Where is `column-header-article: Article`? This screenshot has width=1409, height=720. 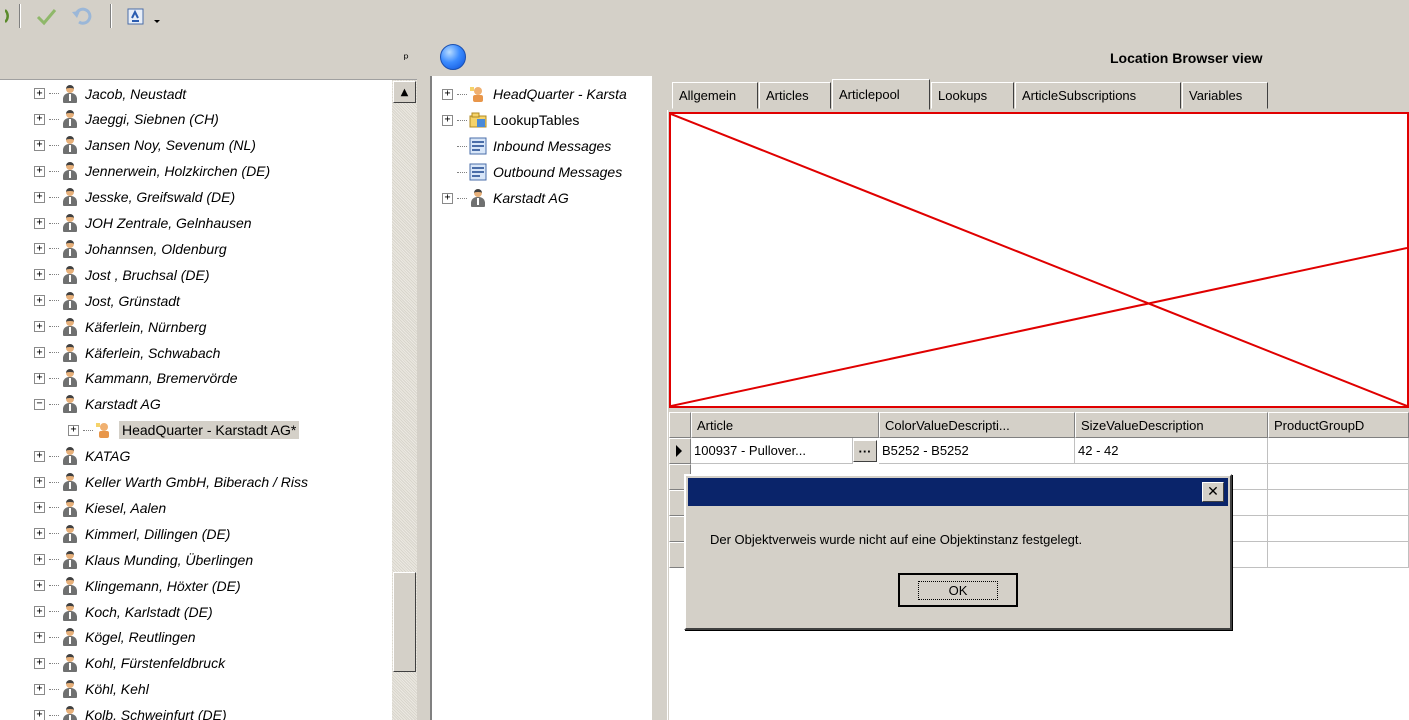
column-header-article: Article is located at coordinates (785, 425).